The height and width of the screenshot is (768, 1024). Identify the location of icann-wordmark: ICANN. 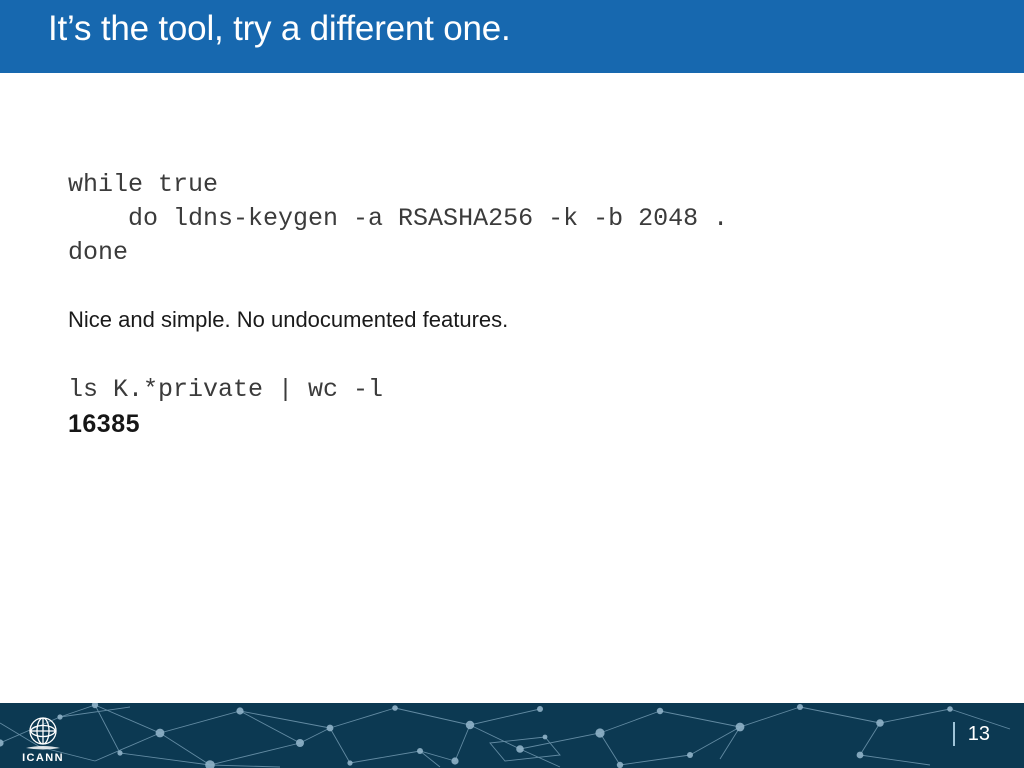
(43, 758).